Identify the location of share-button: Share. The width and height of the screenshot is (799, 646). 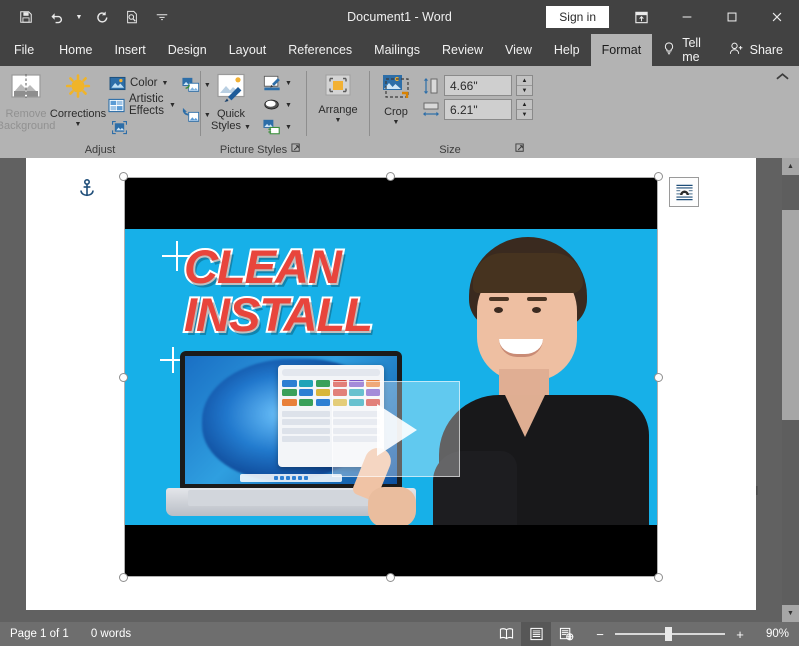
(756, 50).